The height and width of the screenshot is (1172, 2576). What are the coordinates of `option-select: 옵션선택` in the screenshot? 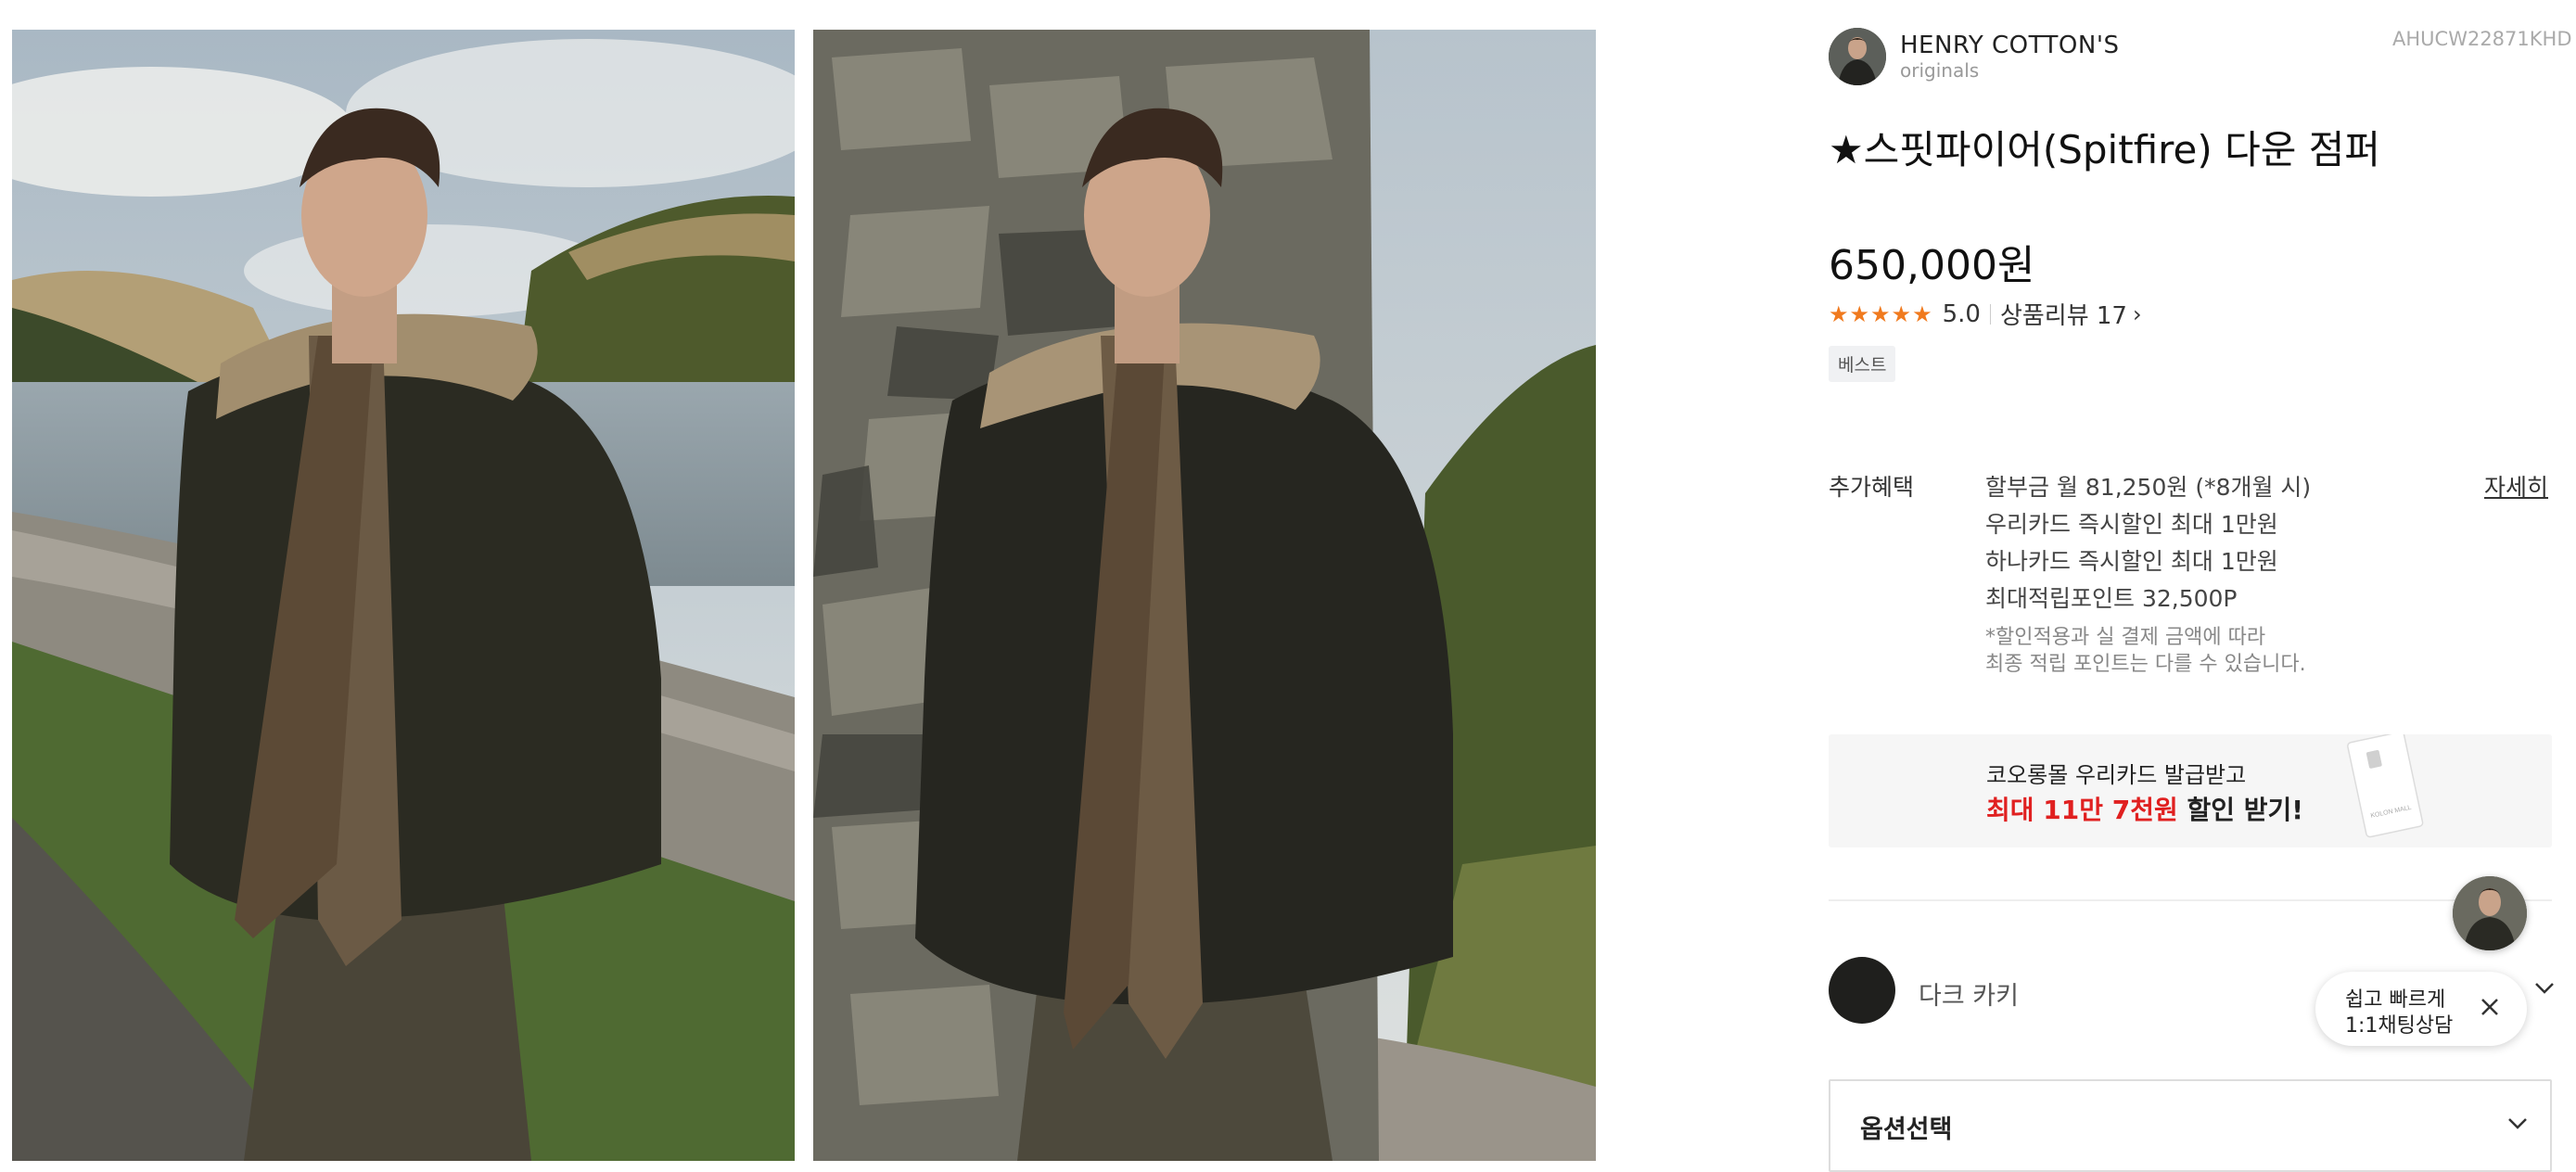 It's located at (2191, 1125).